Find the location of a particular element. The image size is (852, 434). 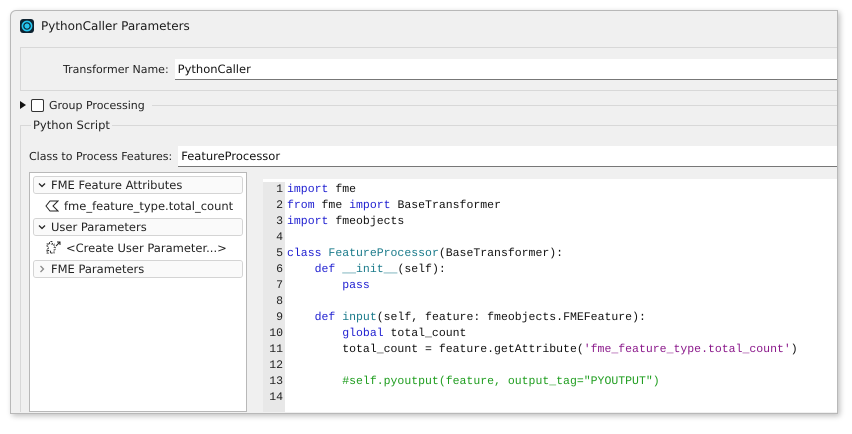

tree-section-header: FME Feature Attributes is located at coordinates (138, 185).